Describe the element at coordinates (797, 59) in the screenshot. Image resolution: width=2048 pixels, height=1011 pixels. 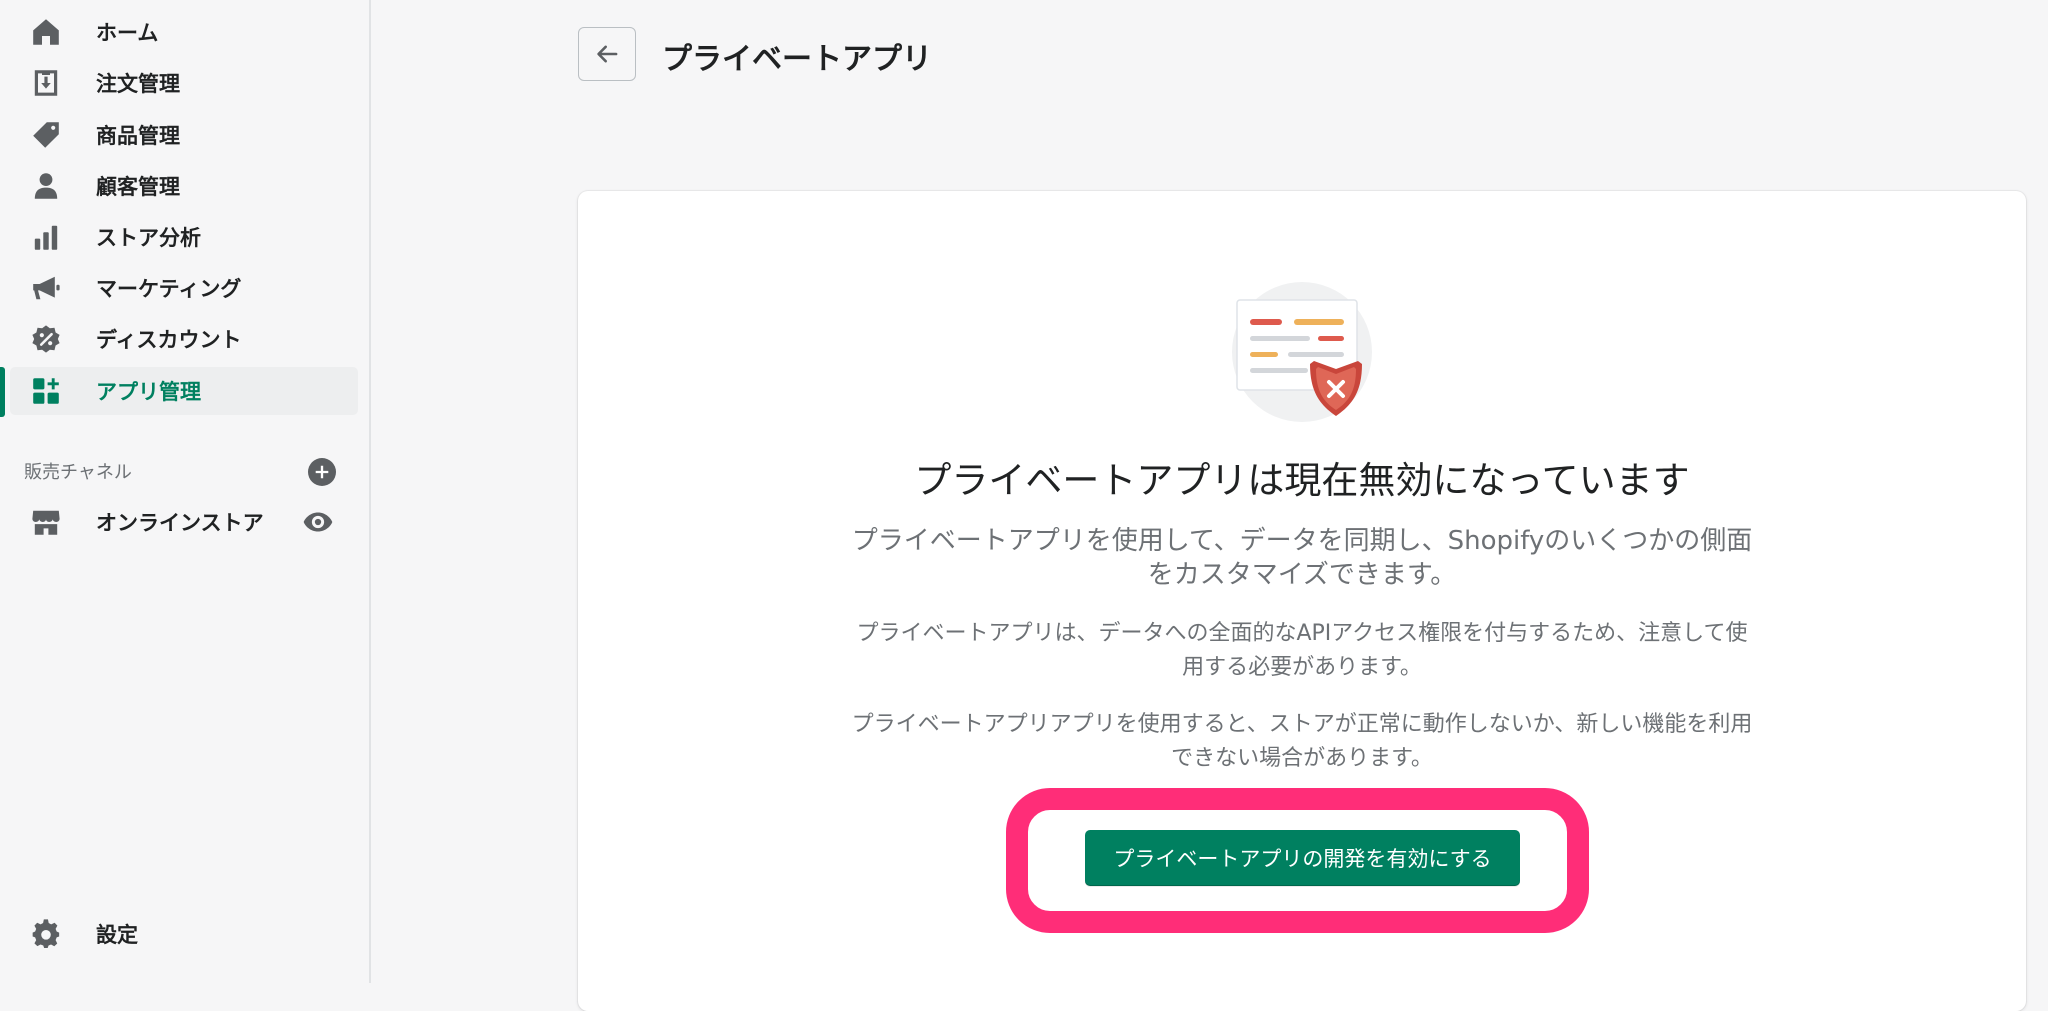
I see `page-title: プライベートアプリ` at that location.